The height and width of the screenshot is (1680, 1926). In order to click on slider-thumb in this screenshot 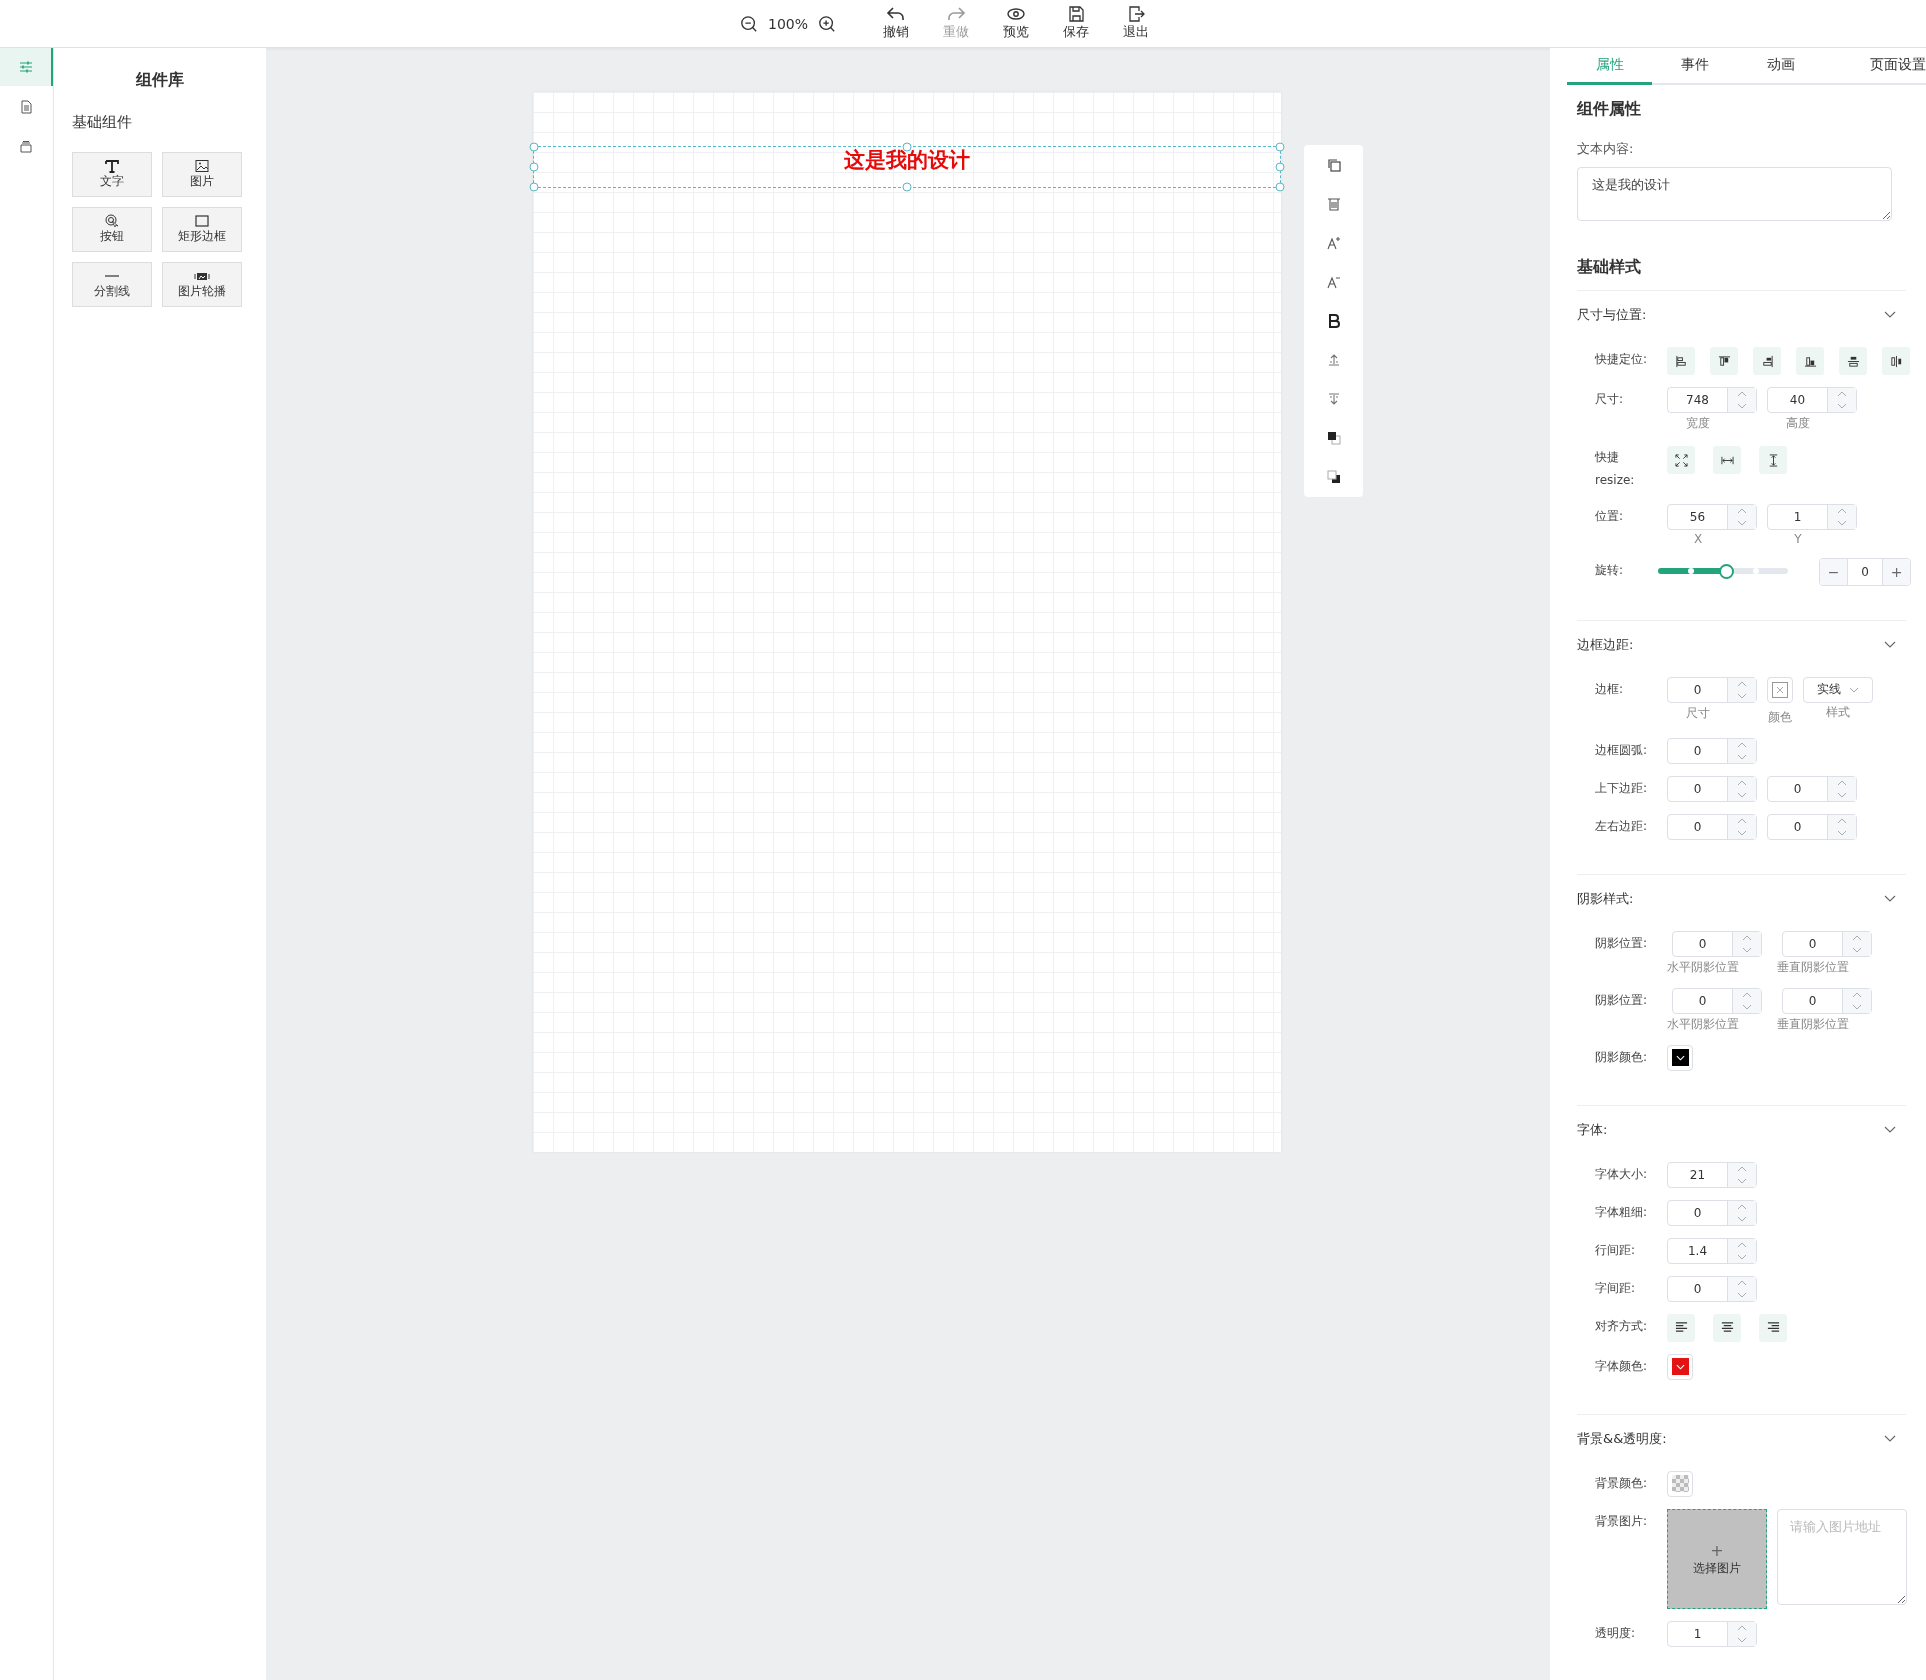, I will do `click(1726, 571)`.